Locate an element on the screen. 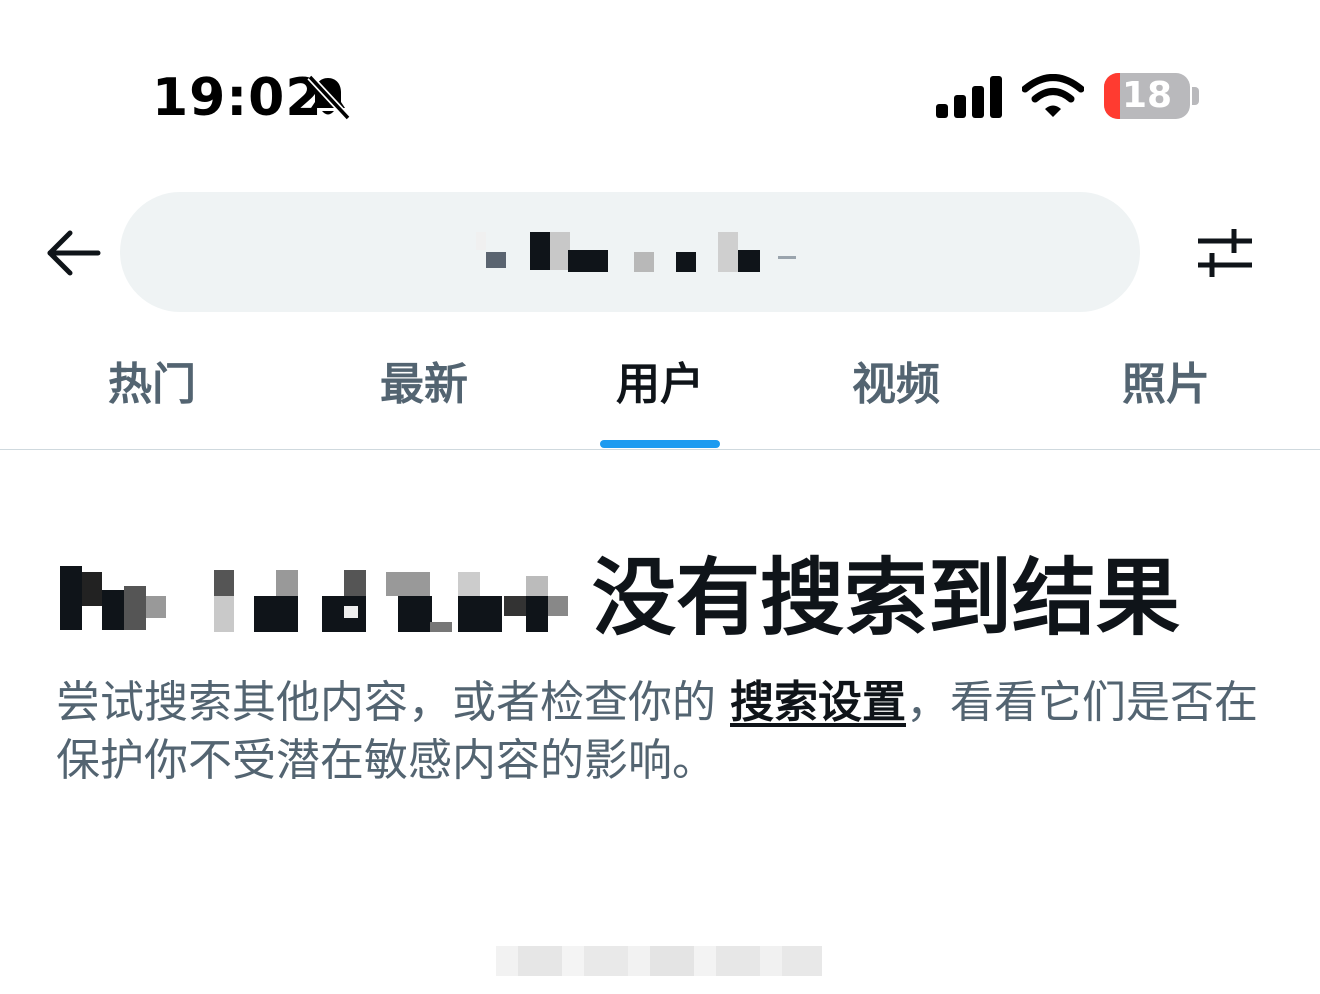 This screenshot has width=1320, height=994. search-filter-button is located at coordinates (1225, 253).